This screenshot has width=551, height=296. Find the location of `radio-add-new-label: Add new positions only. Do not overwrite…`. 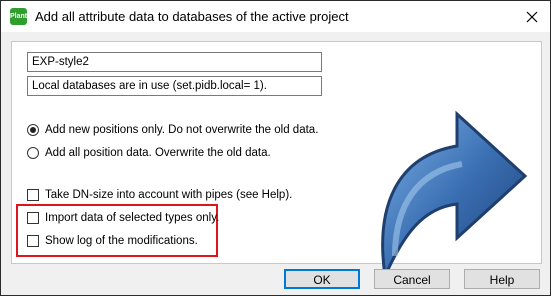

radio-add-new-label: Add new positions only. Do not overwrite… is located at coordinates (182, 130).